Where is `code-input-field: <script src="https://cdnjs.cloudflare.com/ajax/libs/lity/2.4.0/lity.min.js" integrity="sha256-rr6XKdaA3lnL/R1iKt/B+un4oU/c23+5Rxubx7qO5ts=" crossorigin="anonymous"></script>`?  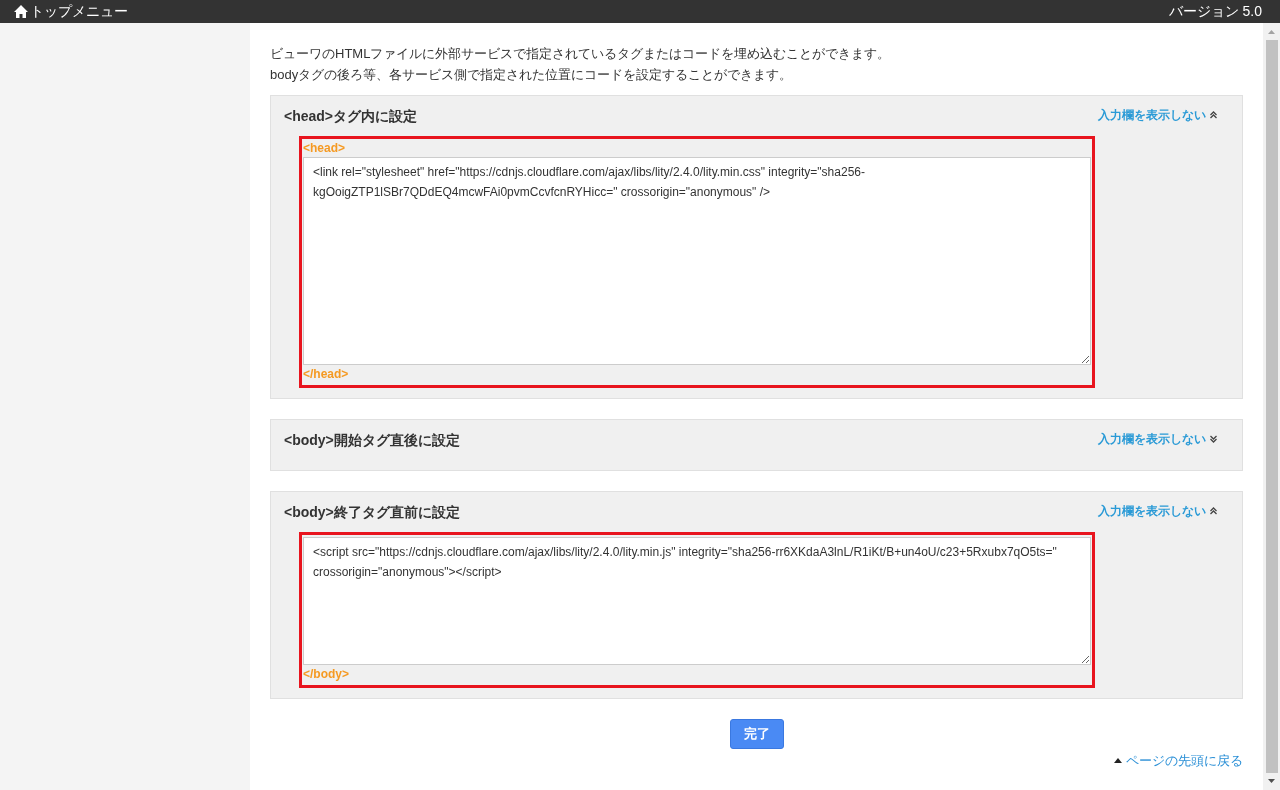 code-input-field: <script src="https://cdnjs.cloudflare.com/ajax/libs/lity/2.4.0/lity.min.js" integrity="sha256-rr6XKdaA3lnL/R1iKt/B+un4oU/c23+5Rxubx7qO5ts=" crossorigin="anonymous"></script> is located at coordinates (697, 601).